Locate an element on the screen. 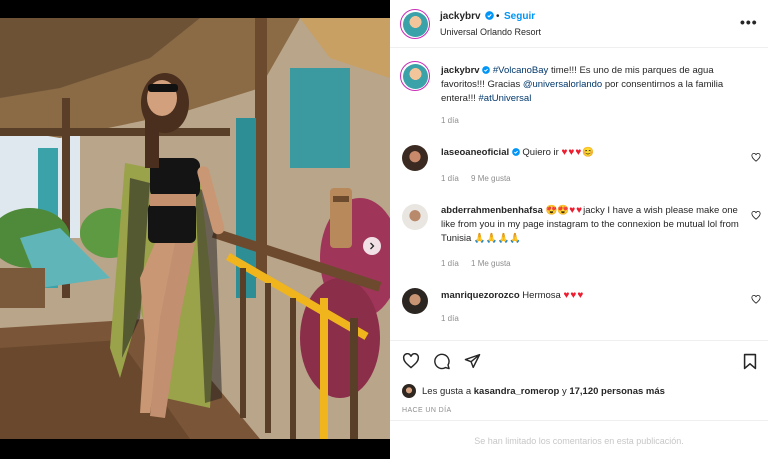 The height and width of the screenshot is (459, 768). caption-meta: 1 día is located at coordinates (455, 120).